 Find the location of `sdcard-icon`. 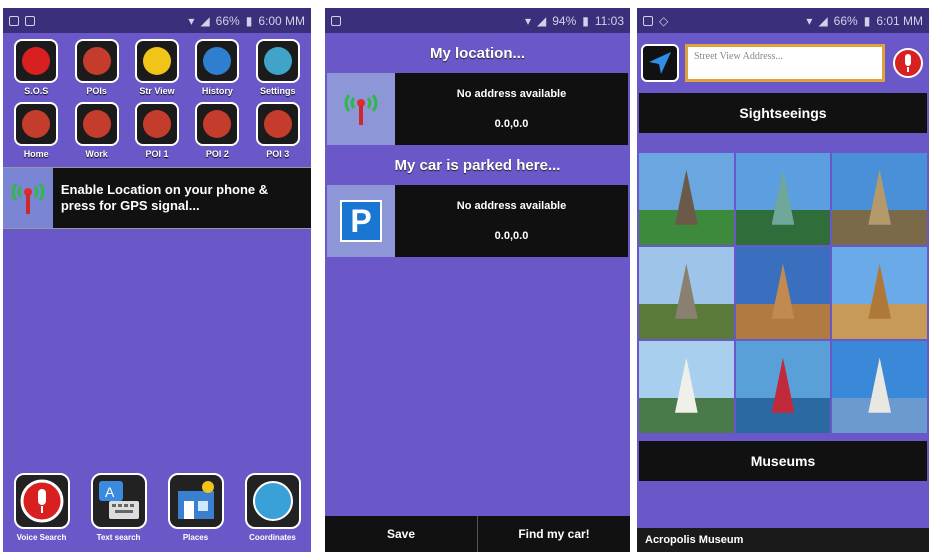

sdcard-icon is located at coordinates (30, 20).